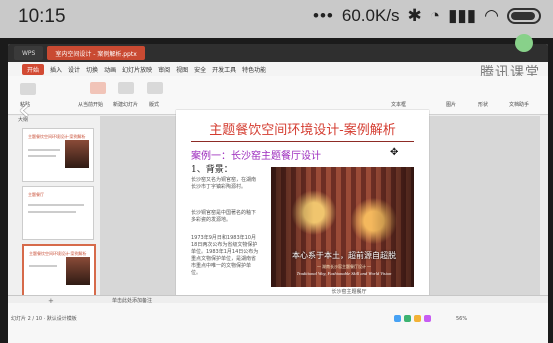  I want to click on title-rule, so click(302, 141).